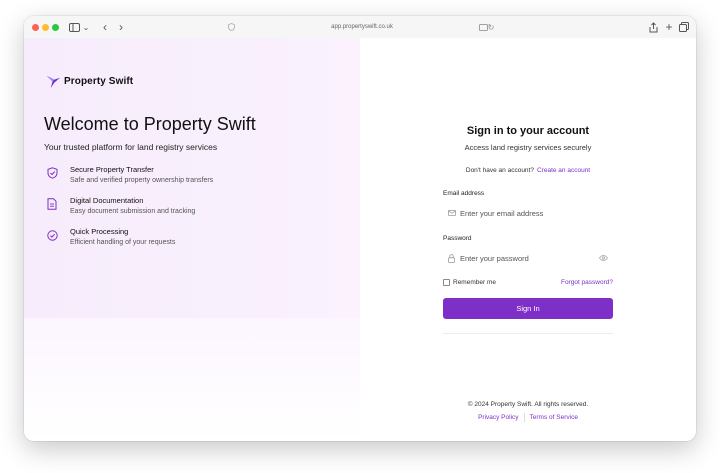  I want to click on privacy-policy-link: Privacy Policy, so click(498, 417).